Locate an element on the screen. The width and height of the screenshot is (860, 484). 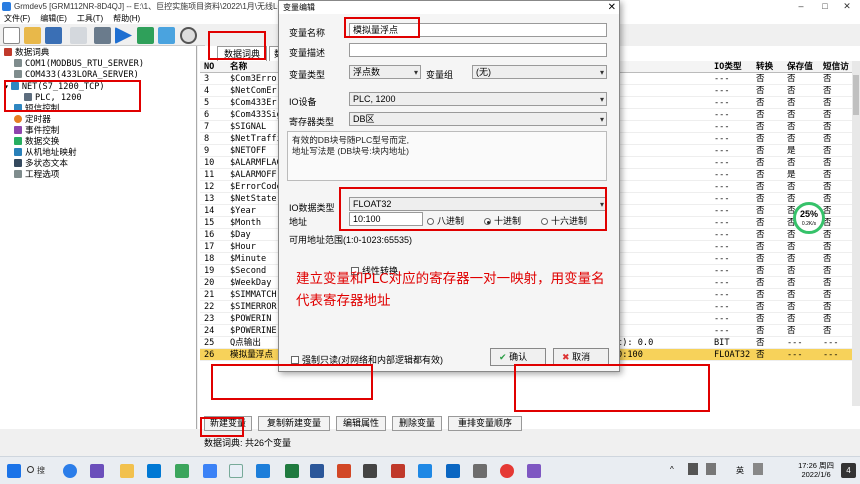
menu-tools: 工具(T) is located at coordinates (90, 18).